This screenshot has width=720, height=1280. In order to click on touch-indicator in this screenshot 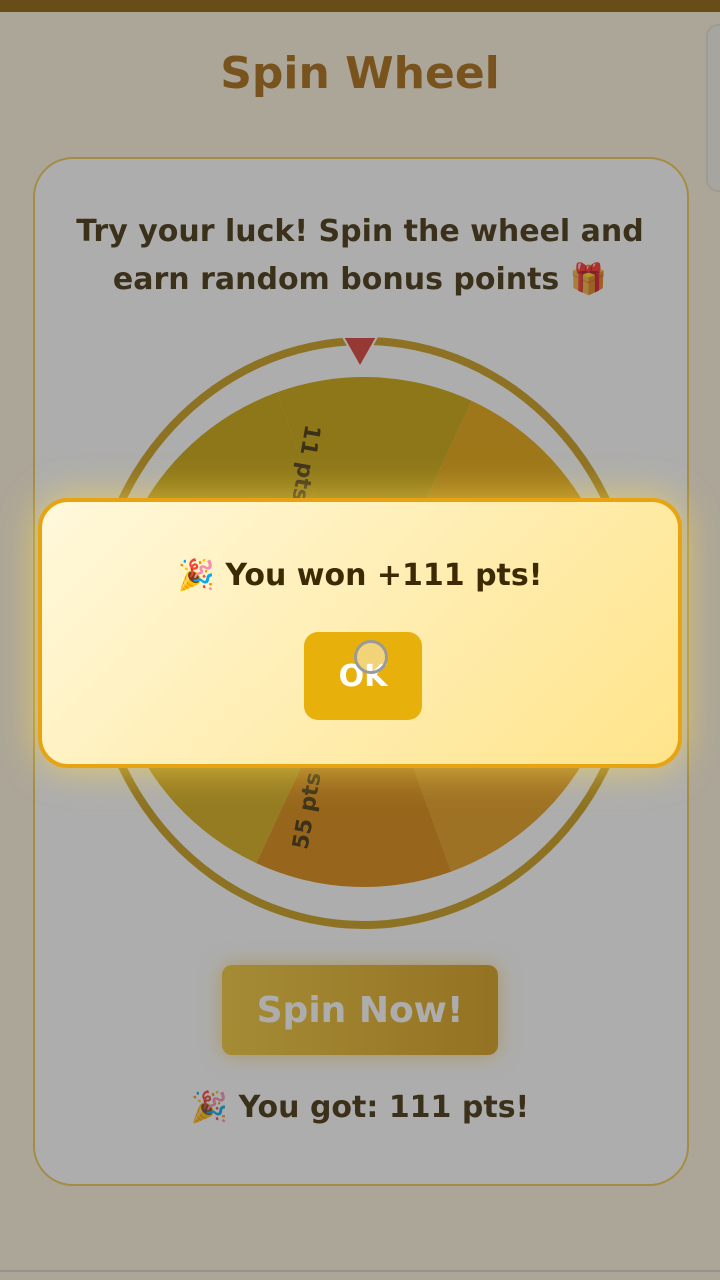, I will do `click(371, 657)`.